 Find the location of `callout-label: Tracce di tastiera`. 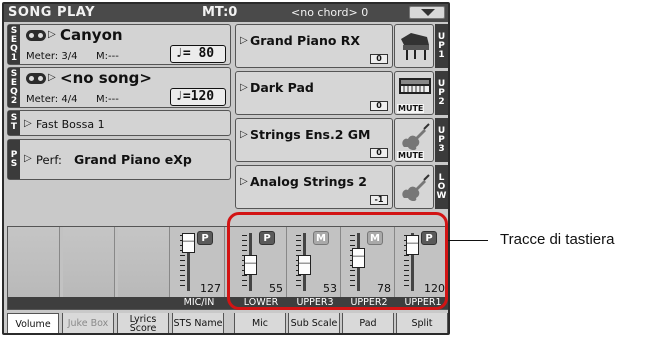

callout-label: Tracce di tastiera is located at coordinates (557, 239).